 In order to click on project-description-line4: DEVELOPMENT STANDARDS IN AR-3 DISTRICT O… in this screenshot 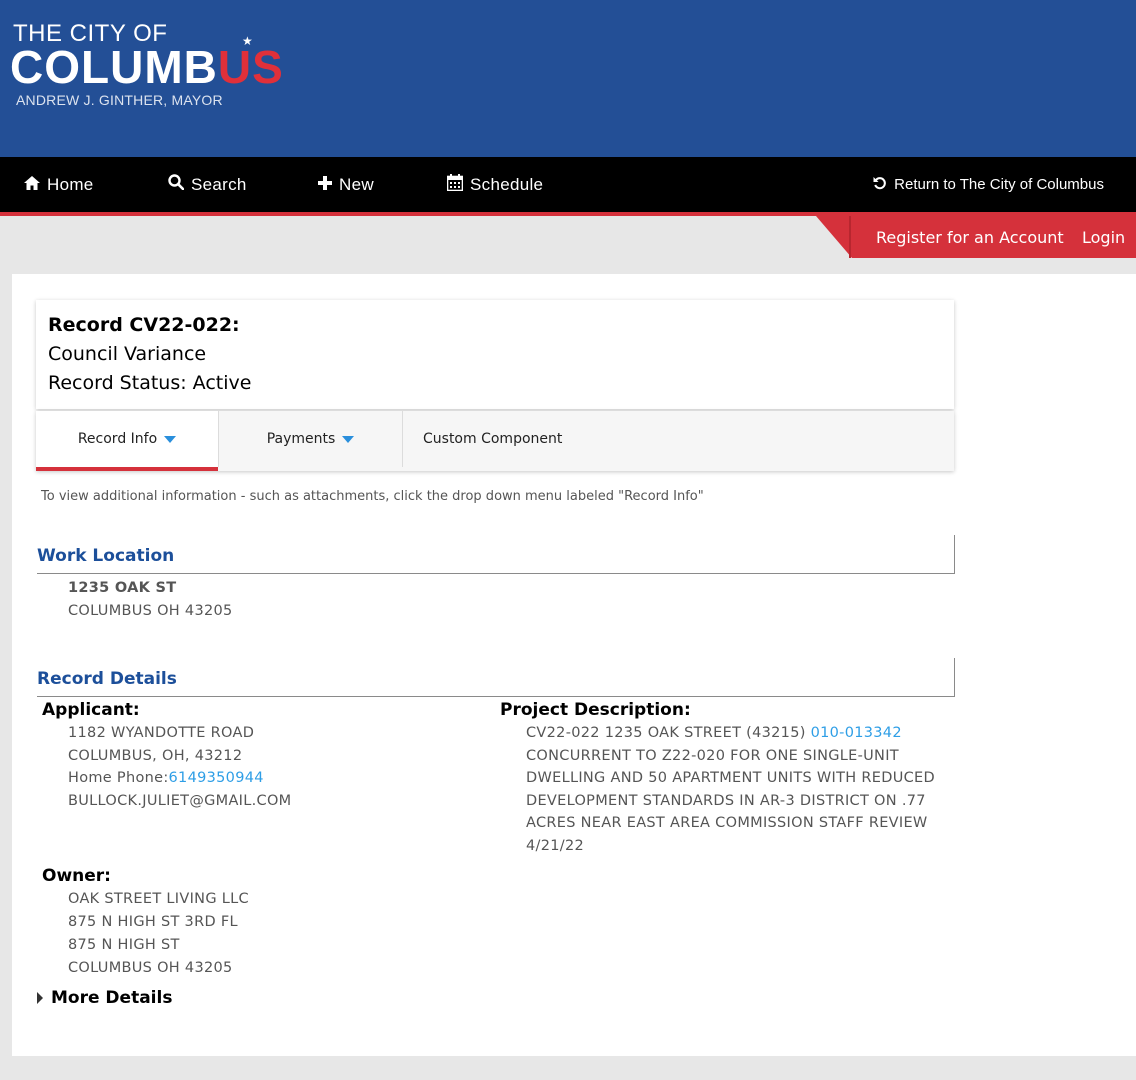, I will do `click(726, 801)`.